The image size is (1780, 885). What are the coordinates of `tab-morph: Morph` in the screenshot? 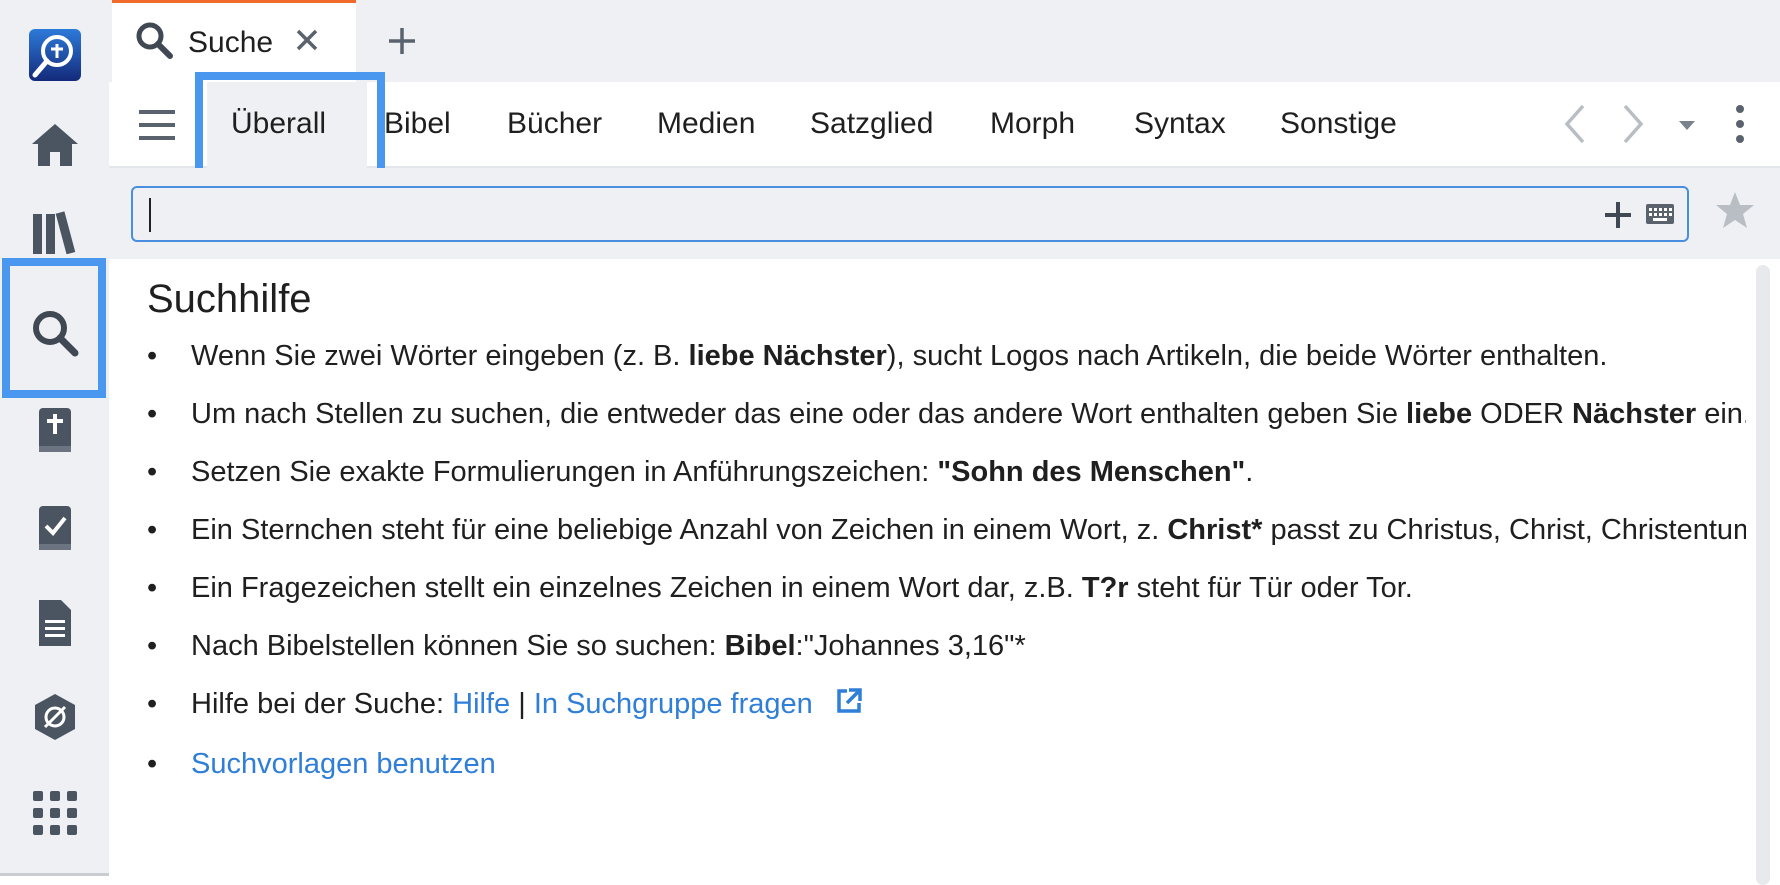 It's located at (1032, 124).